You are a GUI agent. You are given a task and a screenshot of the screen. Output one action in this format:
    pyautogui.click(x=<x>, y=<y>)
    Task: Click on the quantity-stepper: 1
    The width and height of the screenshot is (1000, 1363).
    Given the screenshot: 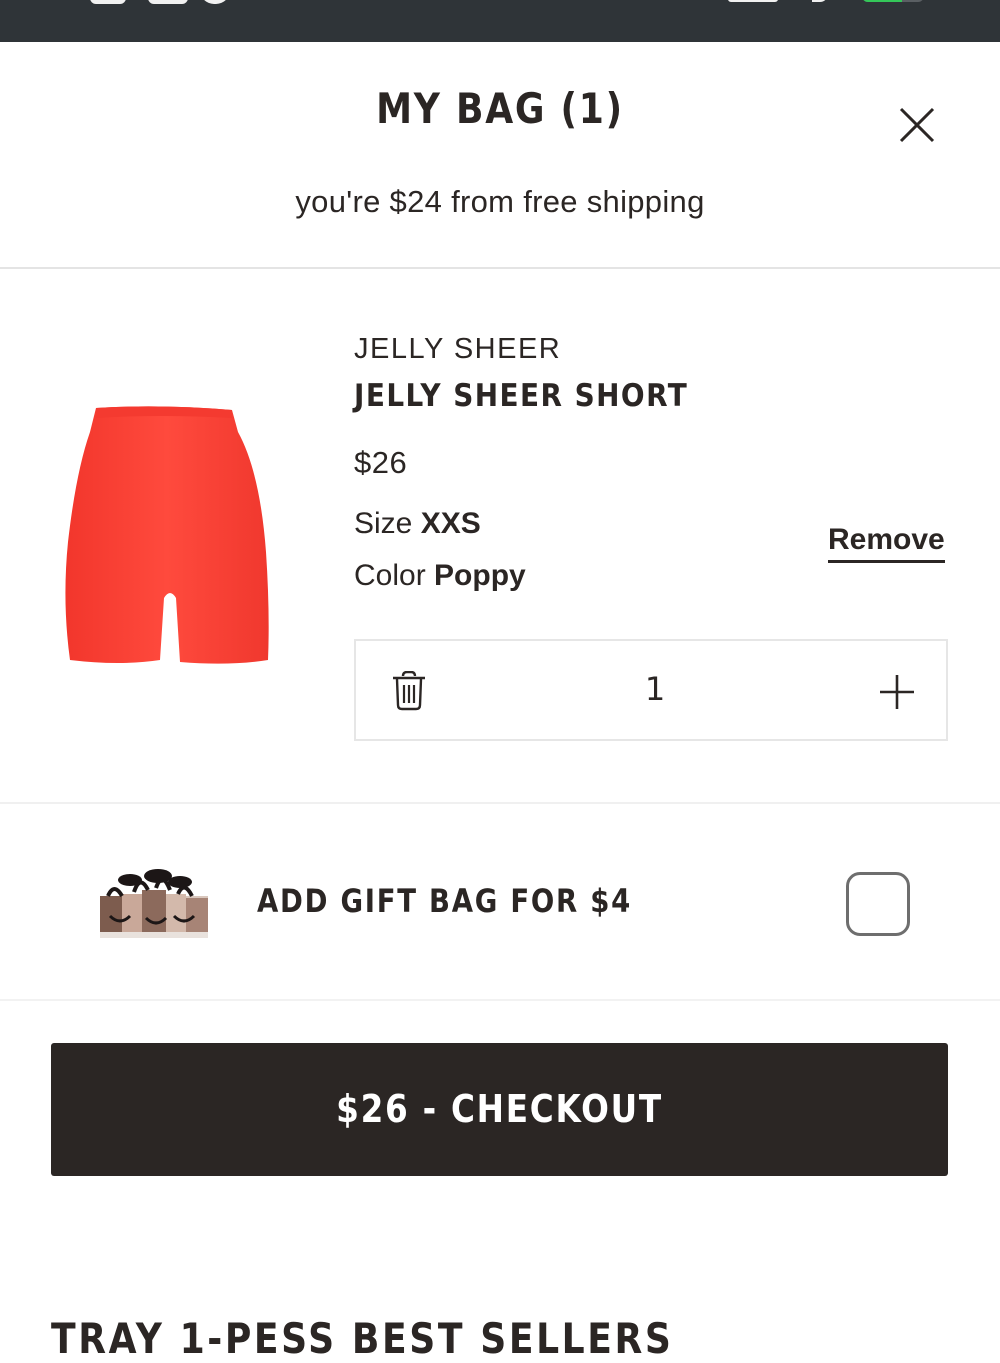 What is the action you would take?
    pyautogui.click(x=651, y=690)
    